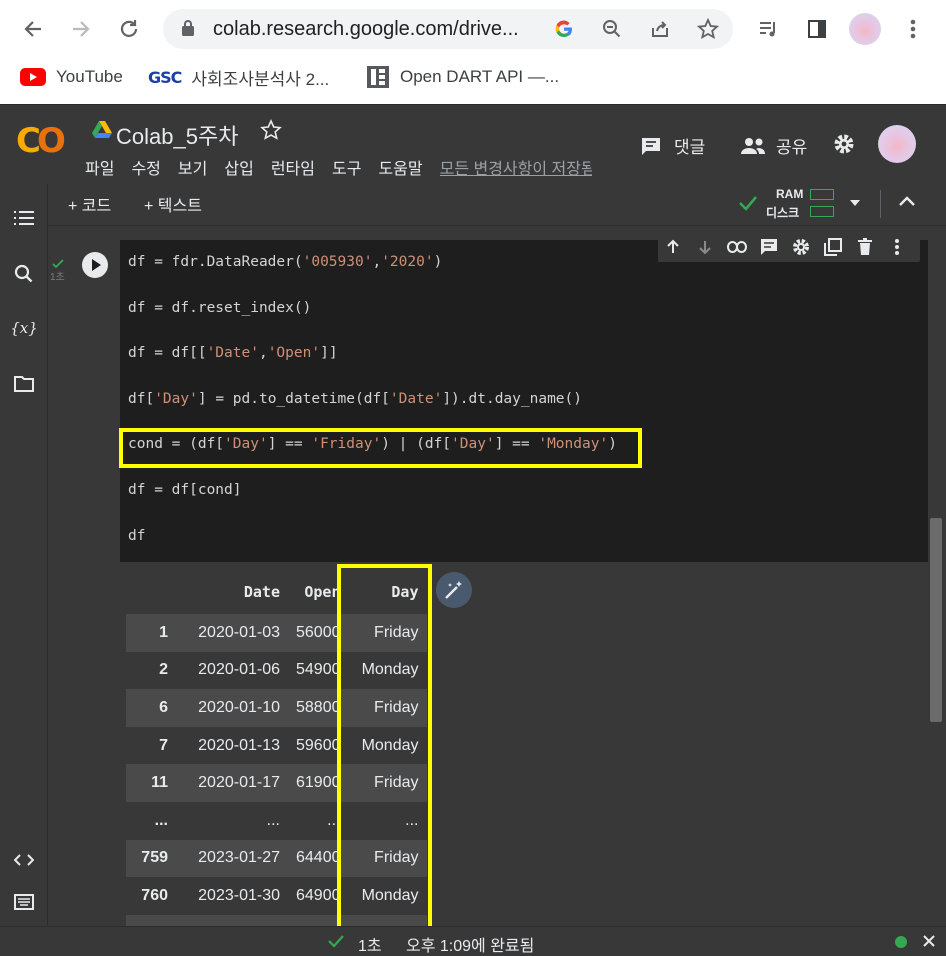 This screenshot has width=946, height=956. I want to click on status-message: 오후 1:09에 완료됨, so click(470, 946).